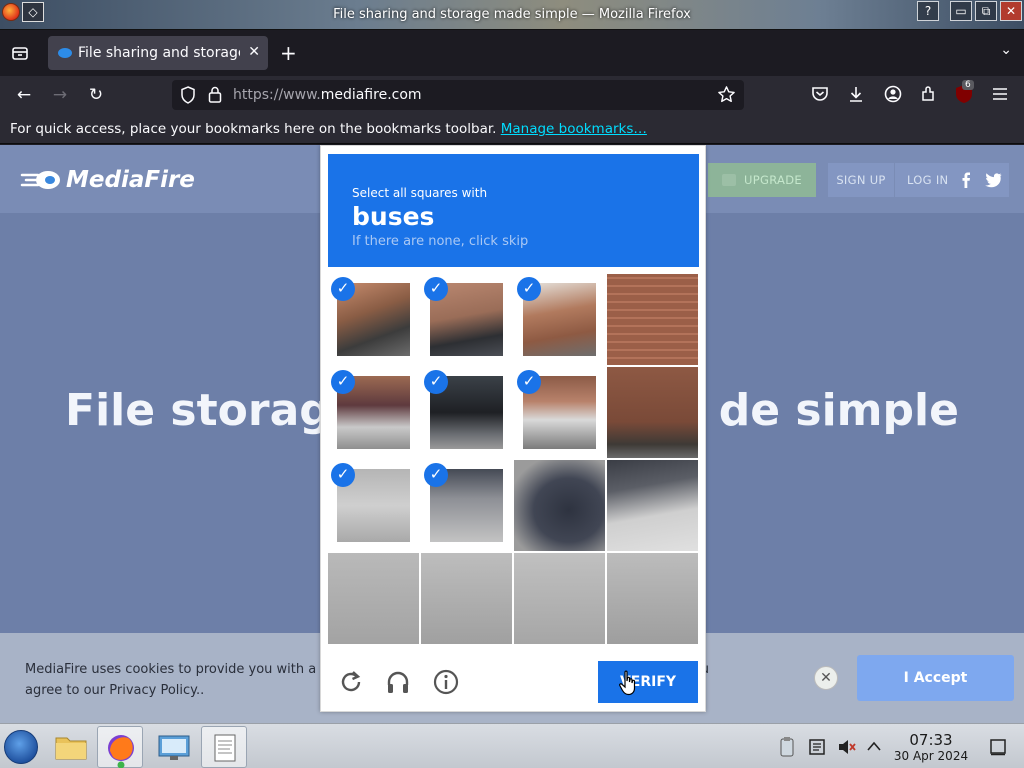 This screenshot has width=1024, height=768. Describe the element at coordinates (130, 180) in the screenshot. I see `logo-text: MediaFire` at that location.